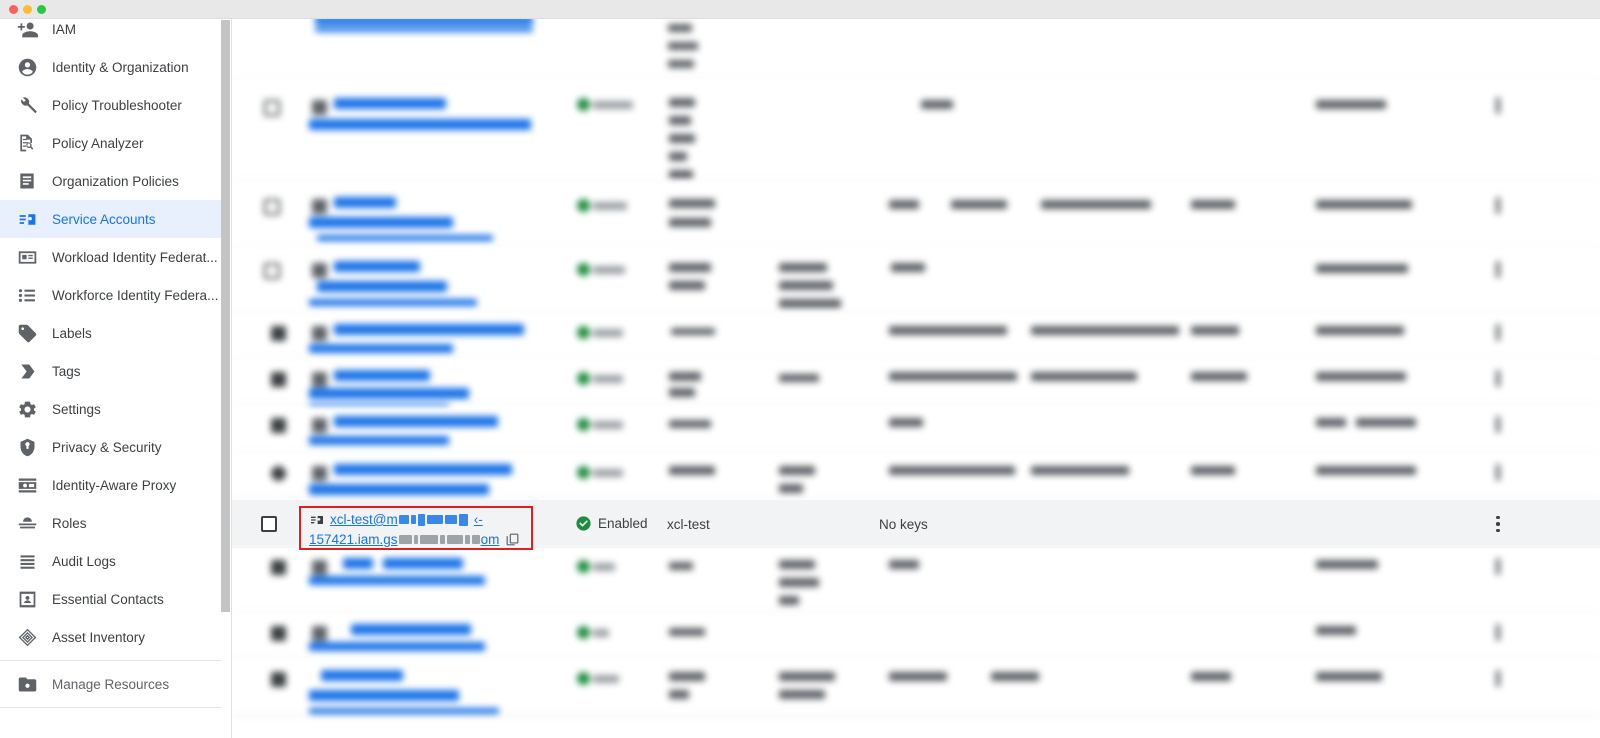 Image resolution: width=1600 pixels, height=738 pixels. What do you see at coordinates (107, 447) in the screenshot?
I see `sidebar-item-label: Privacy & Security` at bounding box center [107, 447].